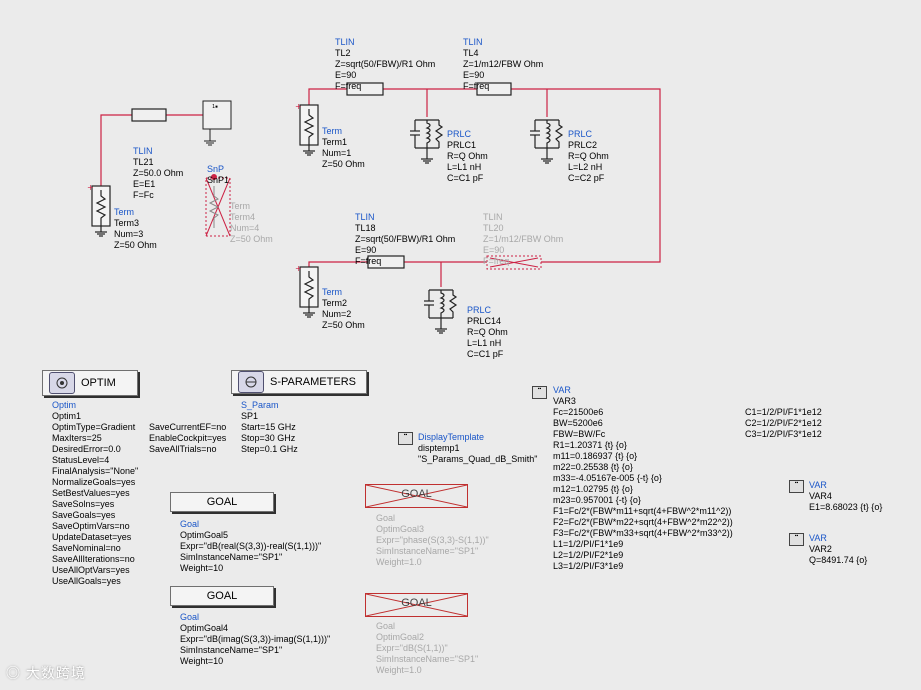 The height and width of the screenshot is (690, 921). What do you see at coordinates (399, 670) in the screenshot?
I see `text-line: Weight=1.0` at bounding box center [399, 670].